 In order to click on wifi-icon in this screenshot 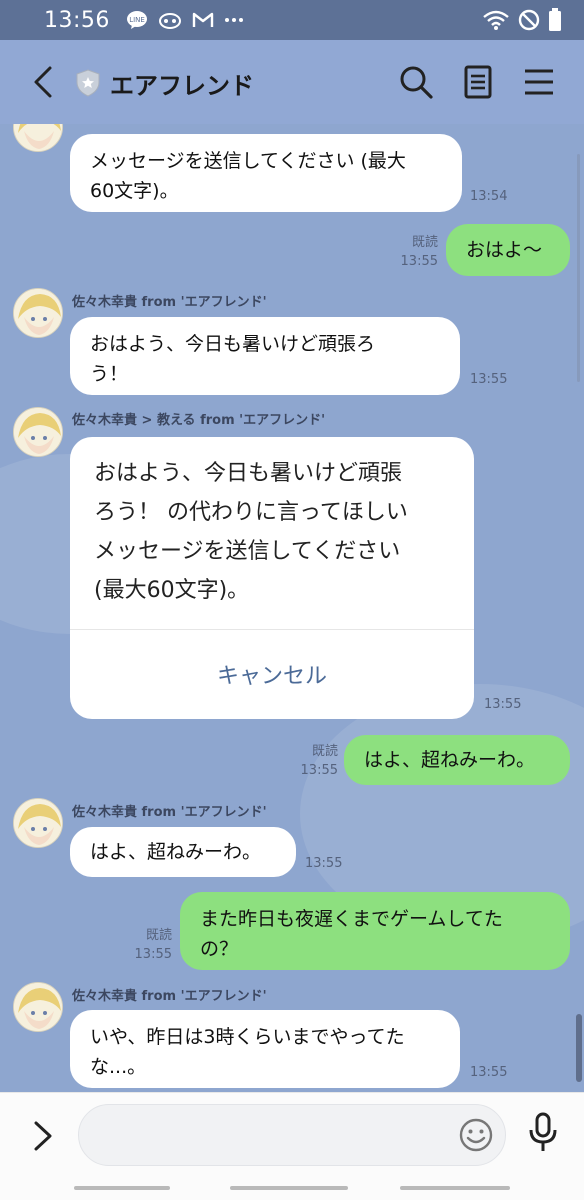, I will do `click(496, 20)`.